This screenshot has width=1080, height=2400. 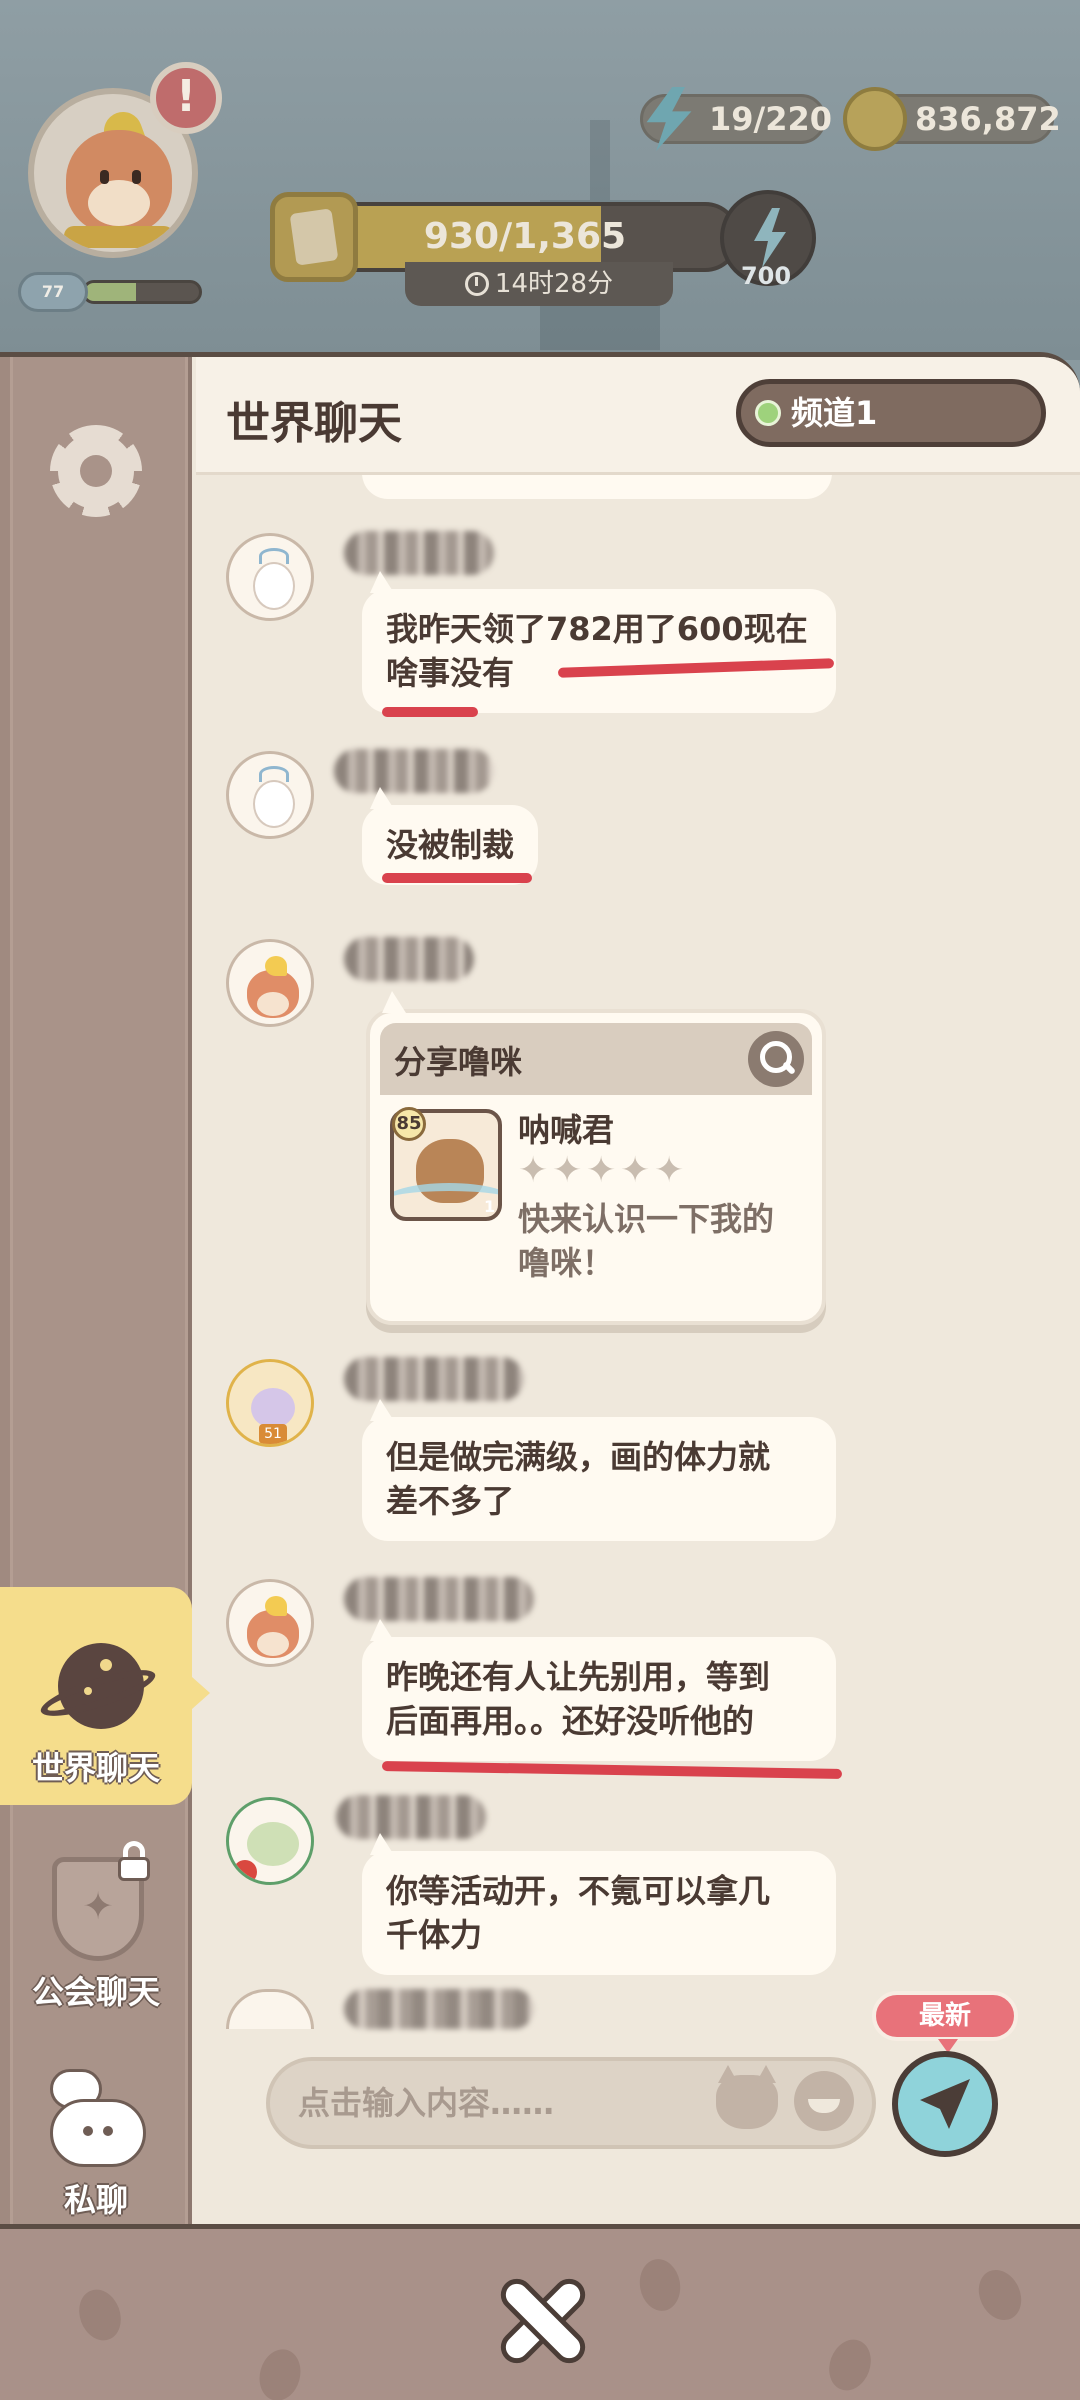 What do you see at coordinates (458, 1062) in the screenshot?
I see `card-title: 分享噜咪` at bounding box center [458, 1062].